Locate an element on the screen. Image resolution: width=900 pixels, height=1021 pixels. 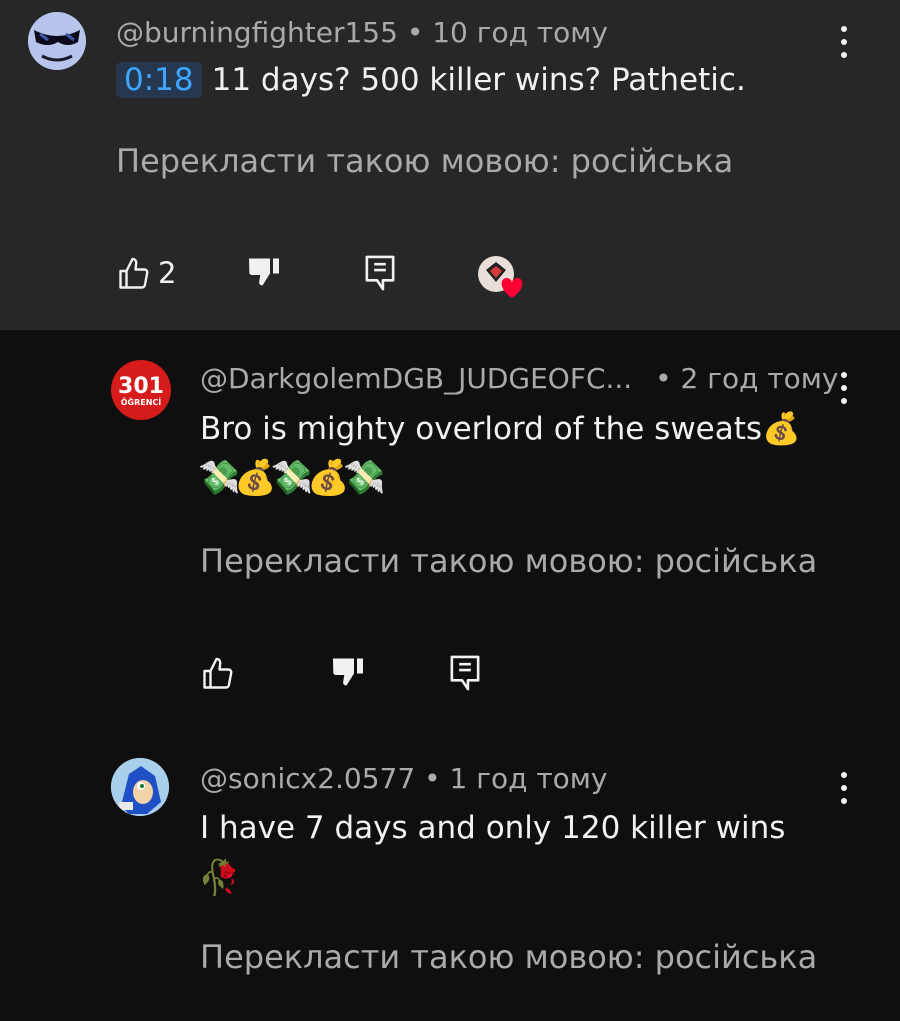
creator-heart-badge is located at coordinates (501, 277).